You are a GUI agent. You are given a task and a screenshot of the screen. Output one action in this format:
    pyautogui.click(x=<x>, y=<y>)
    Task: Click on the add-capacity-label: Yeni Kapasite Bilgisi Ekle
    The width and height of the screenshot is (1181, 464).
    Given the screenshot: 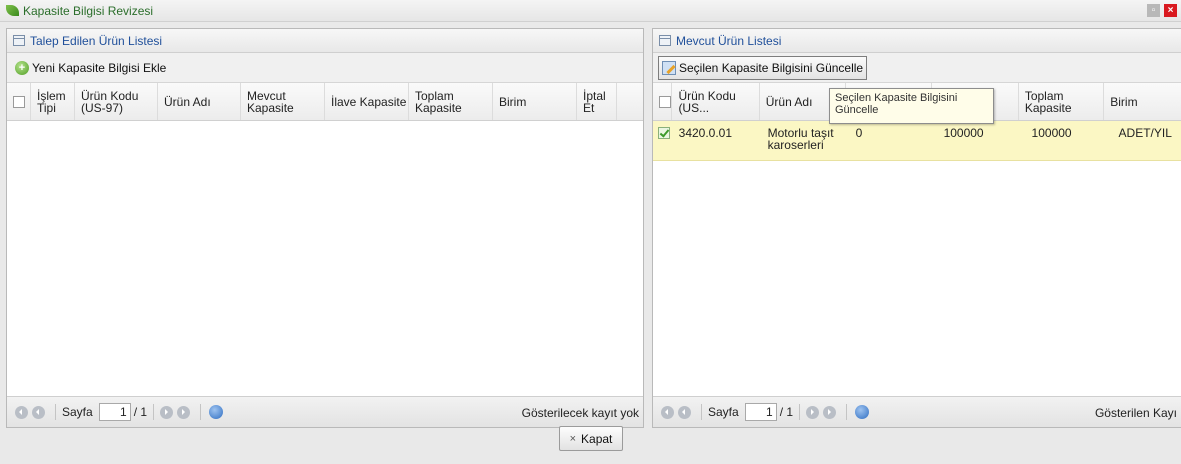 What is the action you would take?
    pyautogui.click(x=99, y=67)
    